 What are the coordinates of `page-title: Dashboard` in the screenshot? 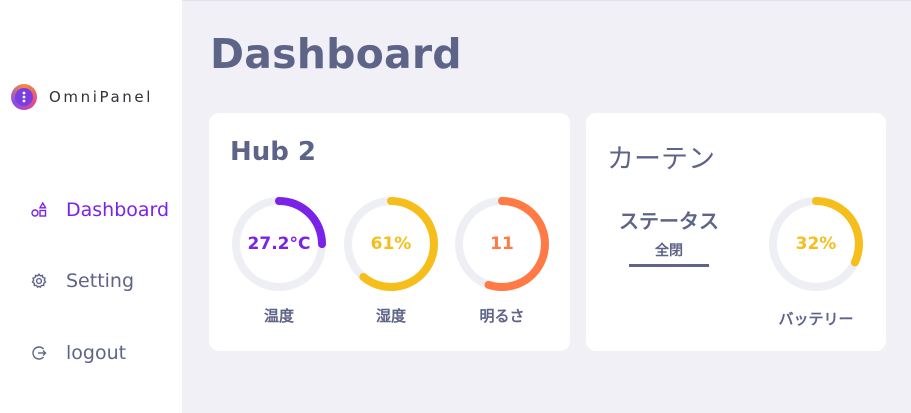 It's located at (336, 54).